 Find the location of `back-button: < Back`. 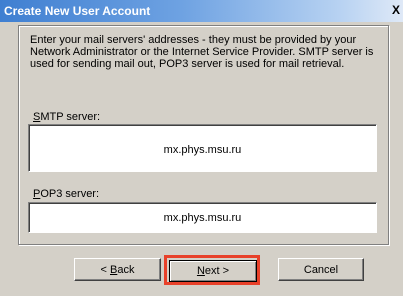

back-button: < Back is located at coordinates (117, 269).